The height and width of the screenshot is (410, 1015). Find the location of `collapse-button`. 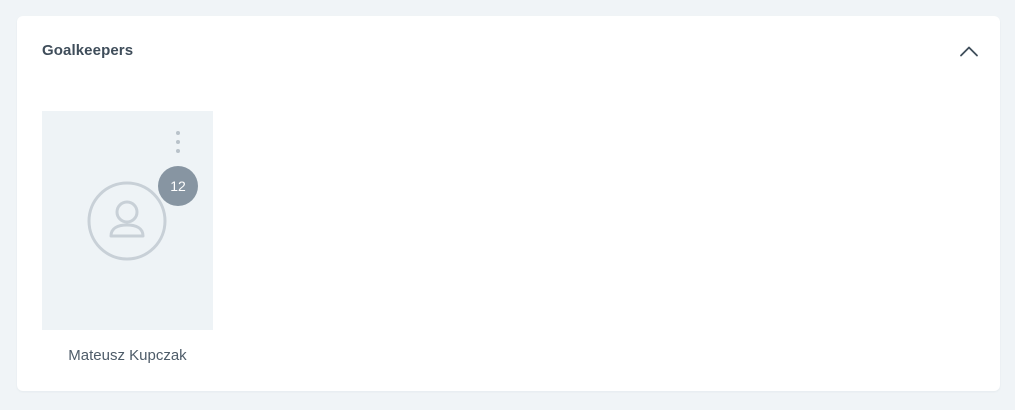

collapse-button is located at coordinates (969, 51).